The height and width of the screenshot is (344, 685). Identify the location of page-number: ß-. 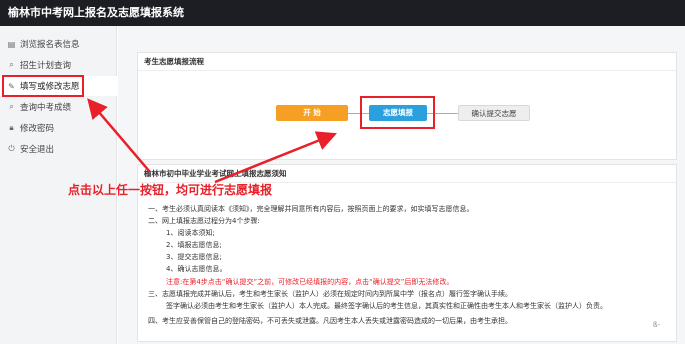
(657, 325).